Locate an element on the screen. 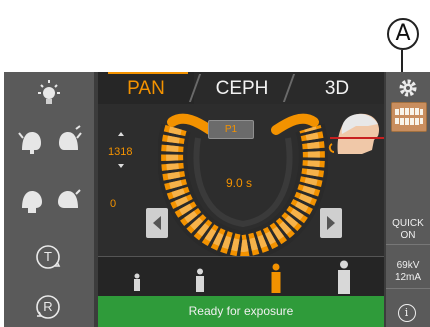  patient-child-icon is located at coordinates (200, 280).